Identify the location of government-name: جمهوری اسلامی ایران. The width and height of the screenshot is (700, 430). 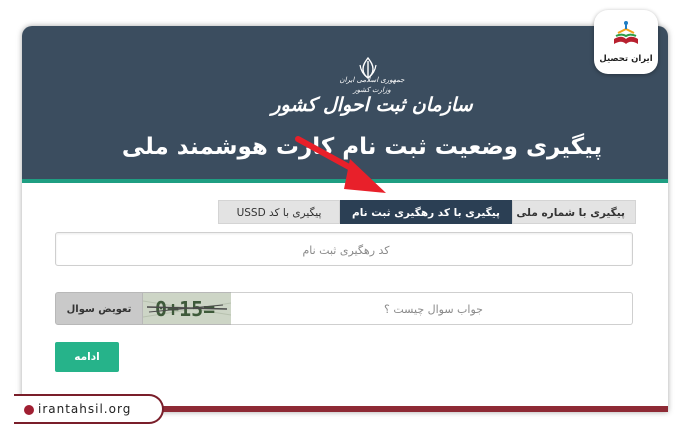
(372, 80).